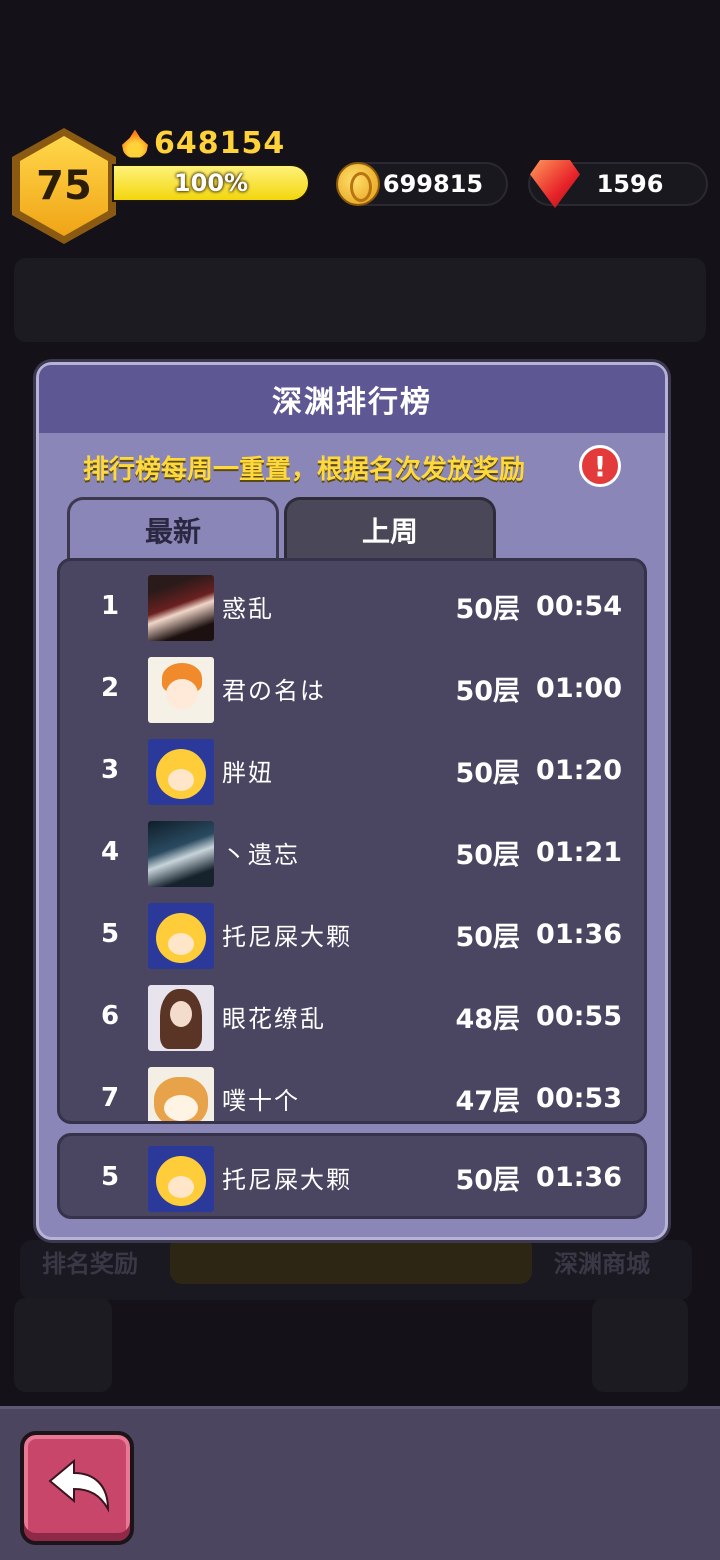 This screenshot has height=1560, width=720. I want to click on player-name: 君の名は, so click(274, 690).